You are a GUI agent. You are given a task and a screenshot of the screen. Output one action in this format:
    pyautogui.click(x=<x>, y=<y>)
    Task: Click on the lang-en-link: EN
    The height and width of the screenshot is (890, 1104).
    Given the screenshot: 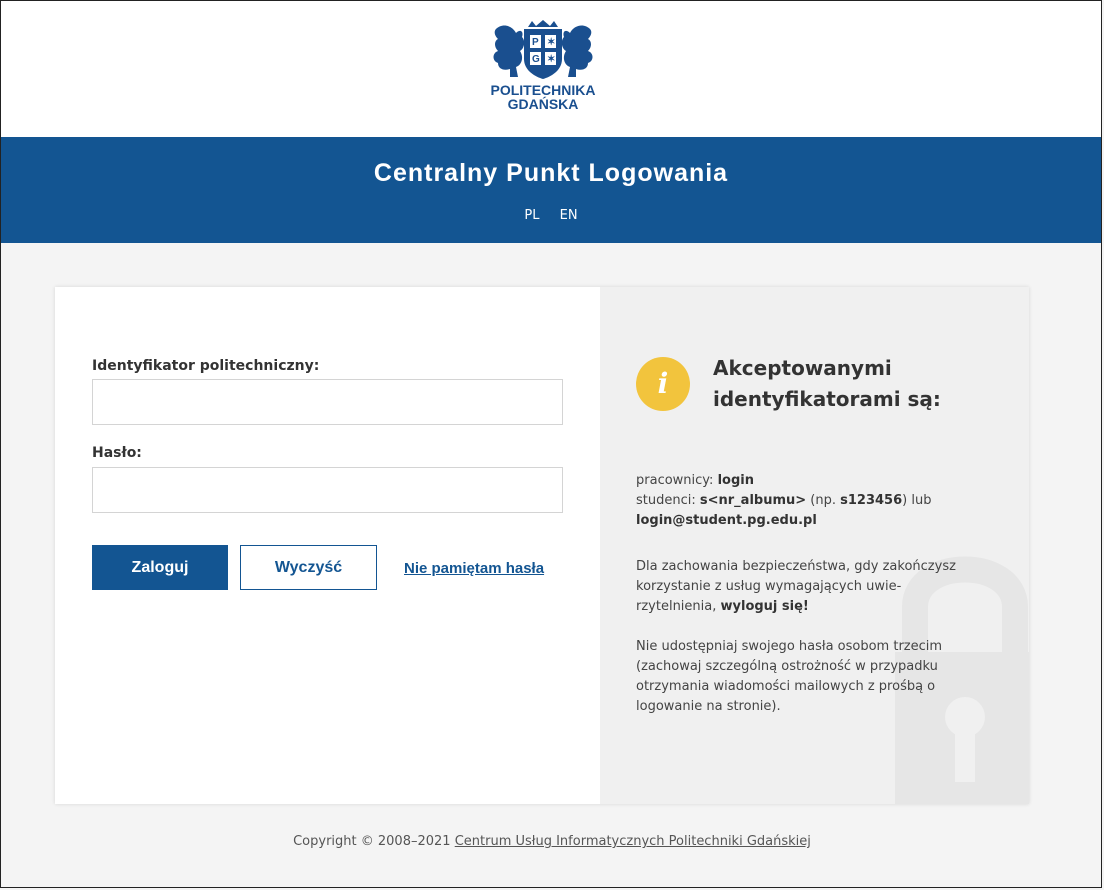 What is the action you would take?
    pyautogui.click(x=569, y=215)
    